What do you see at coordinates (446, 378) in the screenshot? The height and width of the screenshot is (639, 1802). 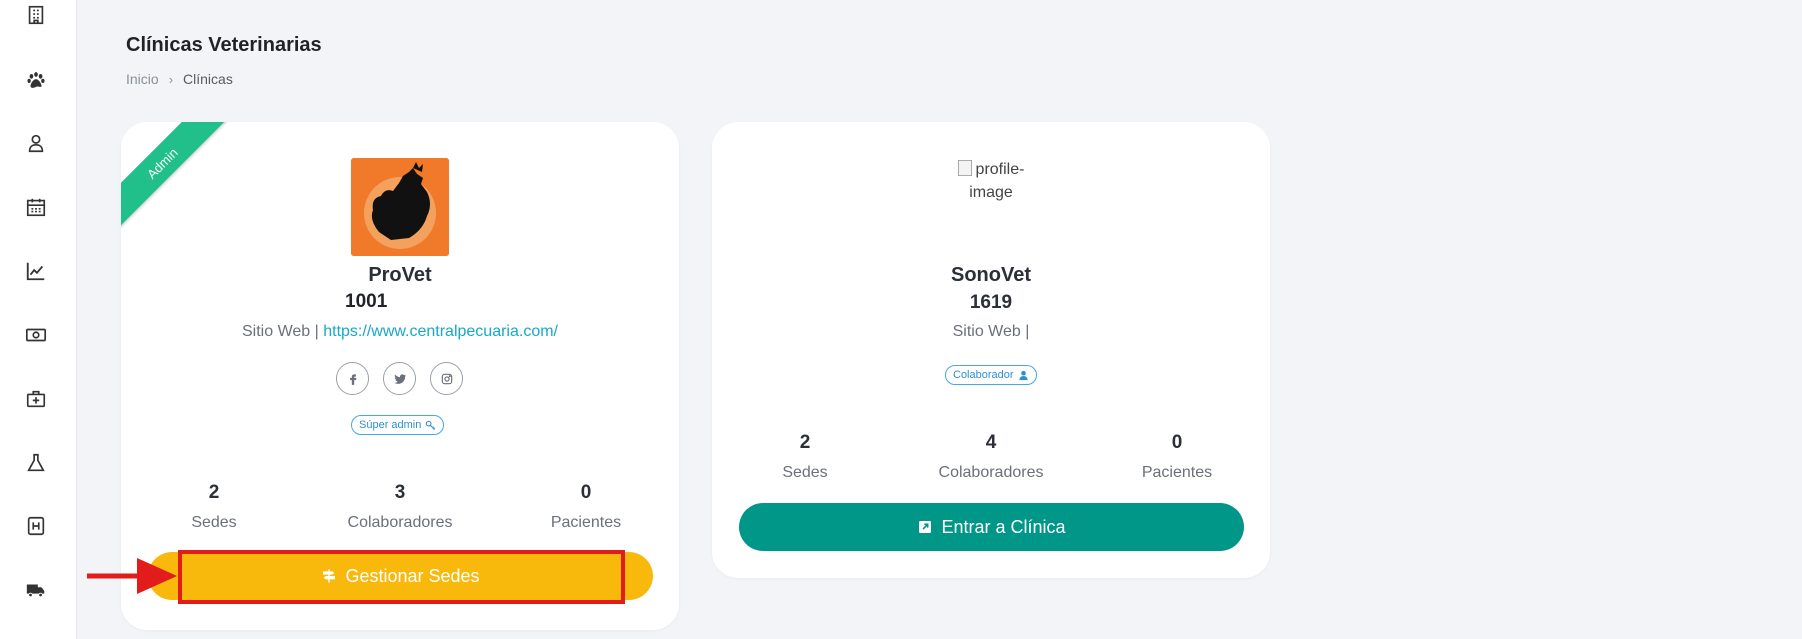 I see `instagram-icon` at bounding box center [446, 378].